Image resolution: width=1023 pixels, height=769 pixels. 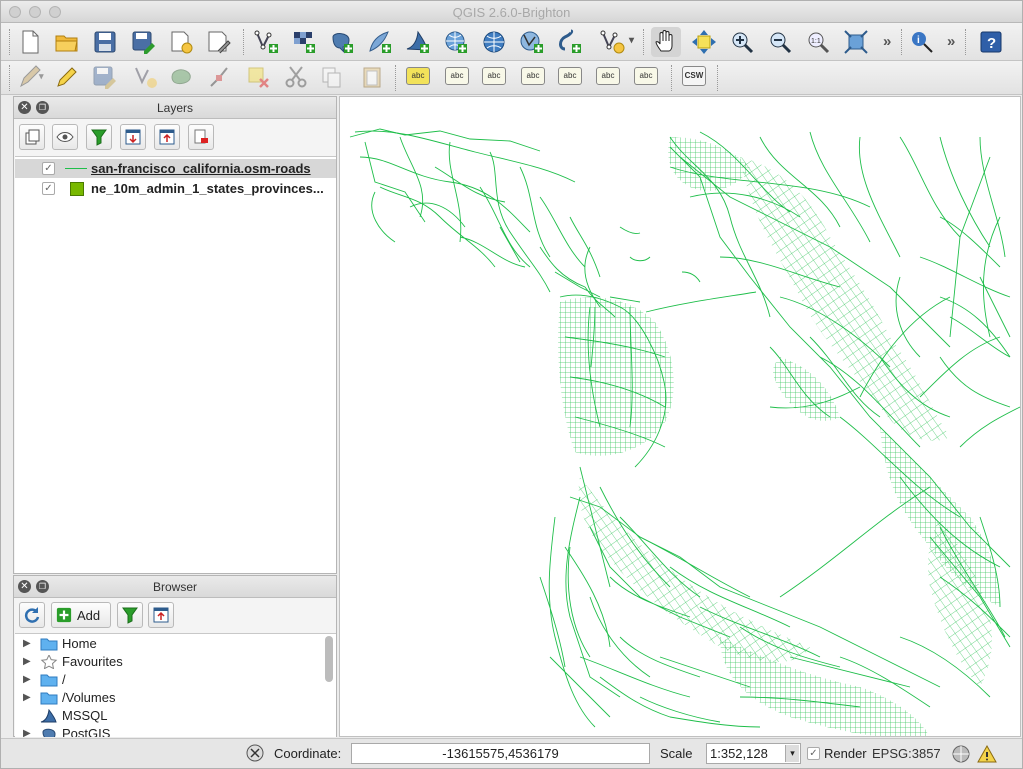 I want to click on pan-icon, so click(x=666, y=42).